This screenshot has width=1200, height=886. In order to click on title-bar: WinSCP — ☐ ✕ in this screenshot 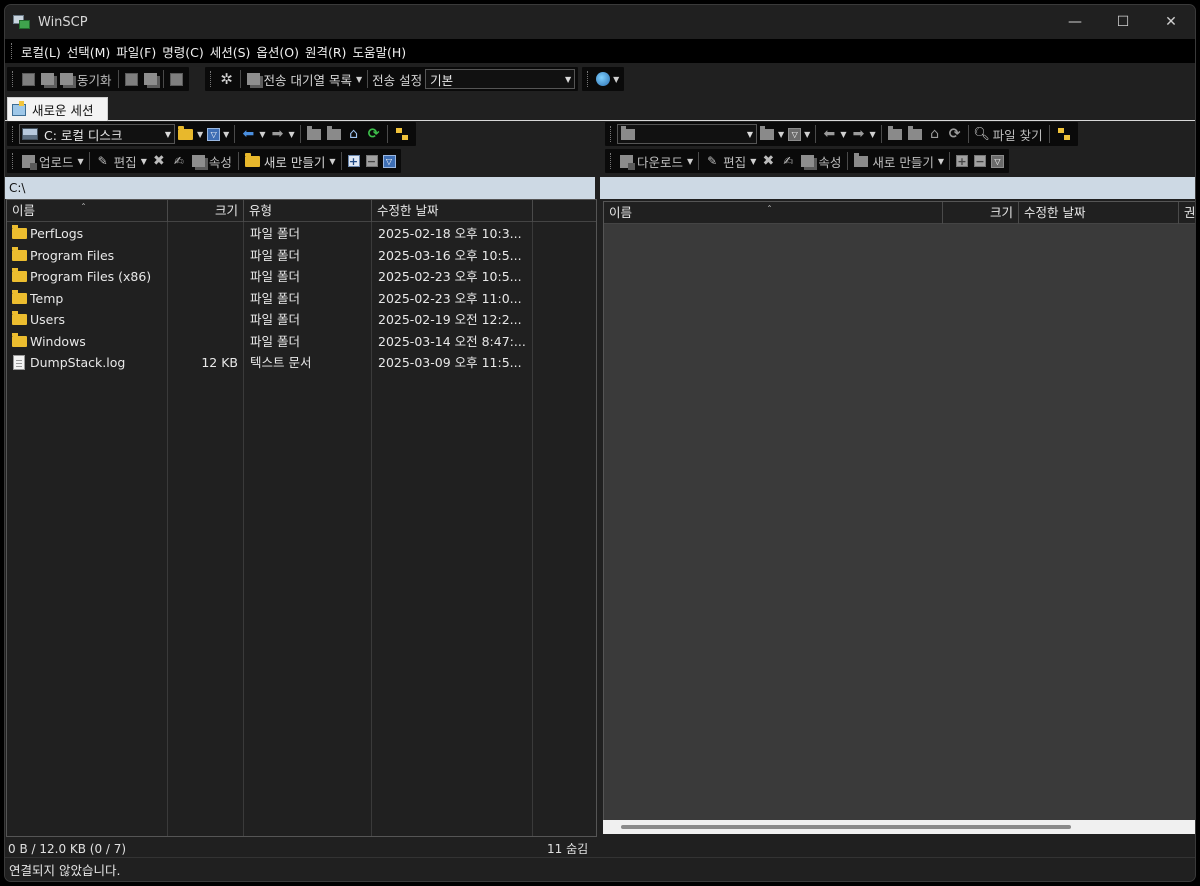, I will do `click(600, 22)`.